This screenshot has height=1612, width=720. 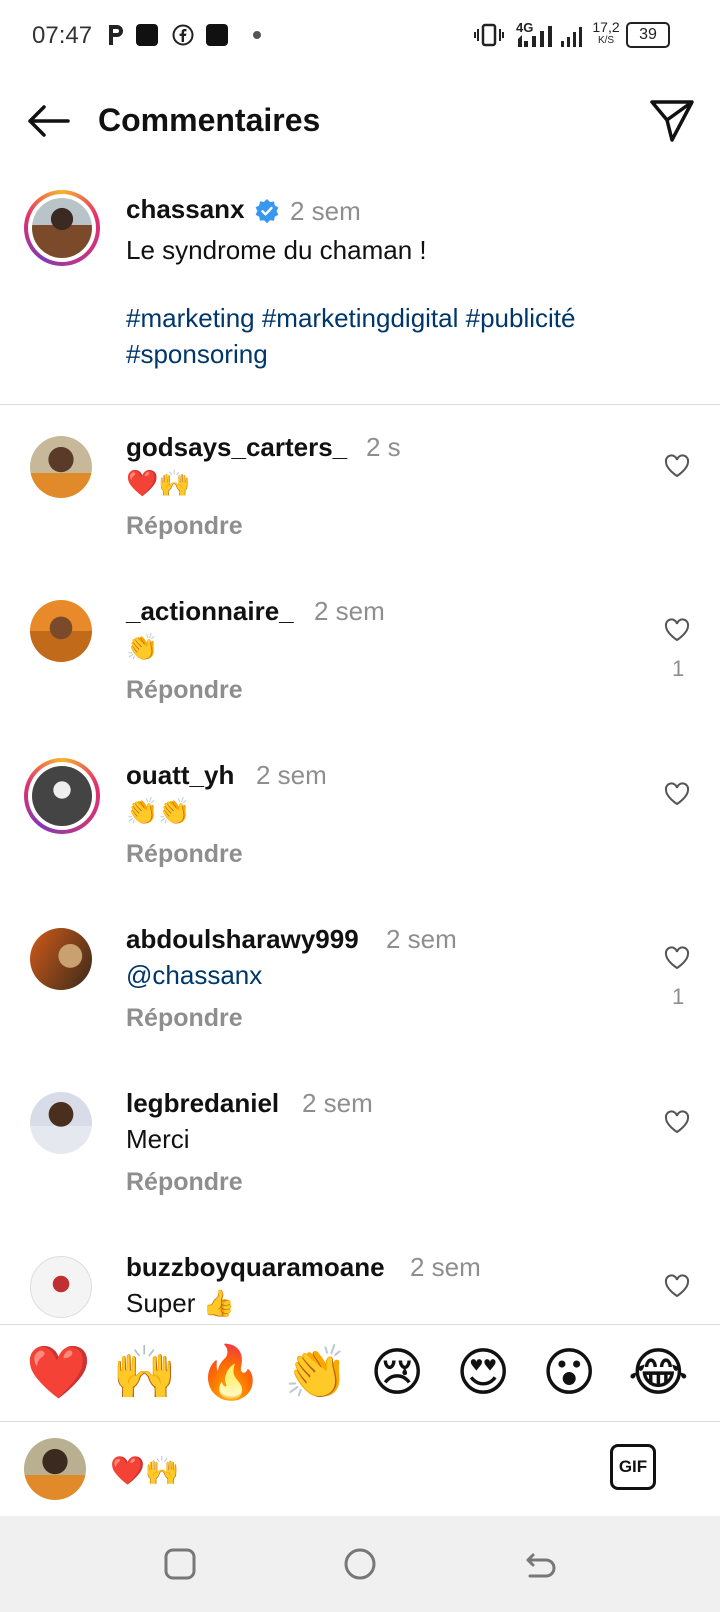 What do you see at coordinates (360, 404) in the screenshot?
I see `divider` at bounding box center [360, 404].